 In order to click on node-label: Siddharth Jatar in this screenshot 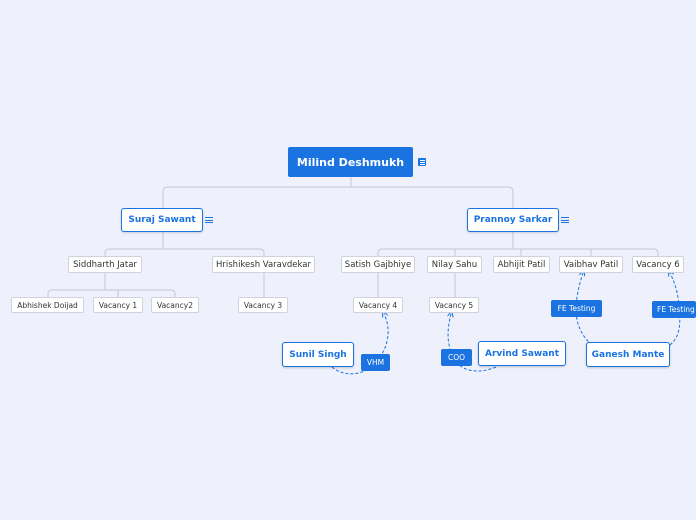, I will do `click(105, 264)`.